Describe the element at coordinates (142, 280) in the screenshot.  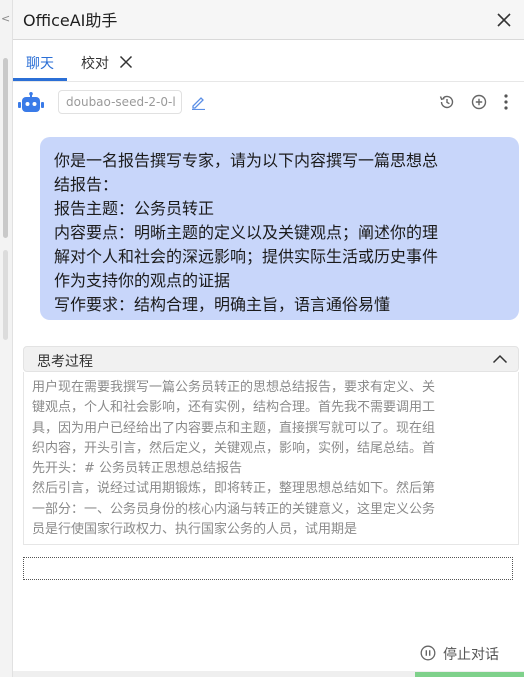
I see `message-line: 作为支持你的观点的证据` at that location.